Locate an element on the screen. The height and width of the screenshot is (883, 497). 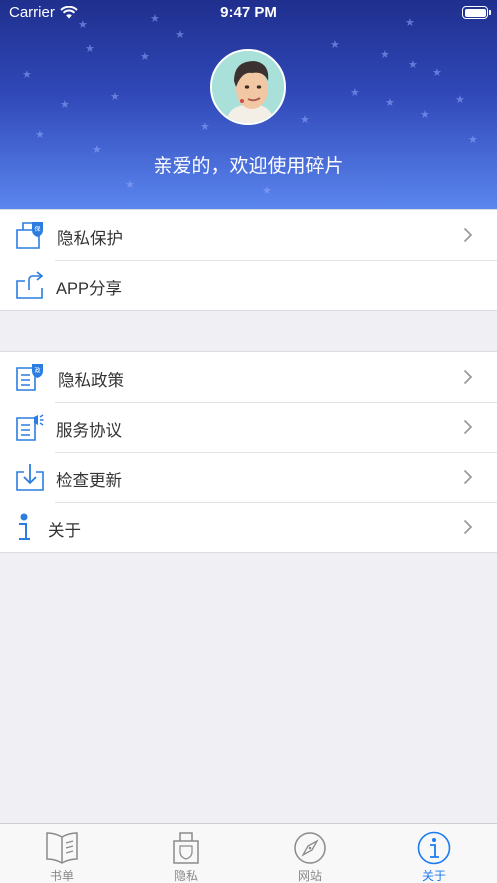
menu-row-label: 关于 is located at coordinates (64, 531).